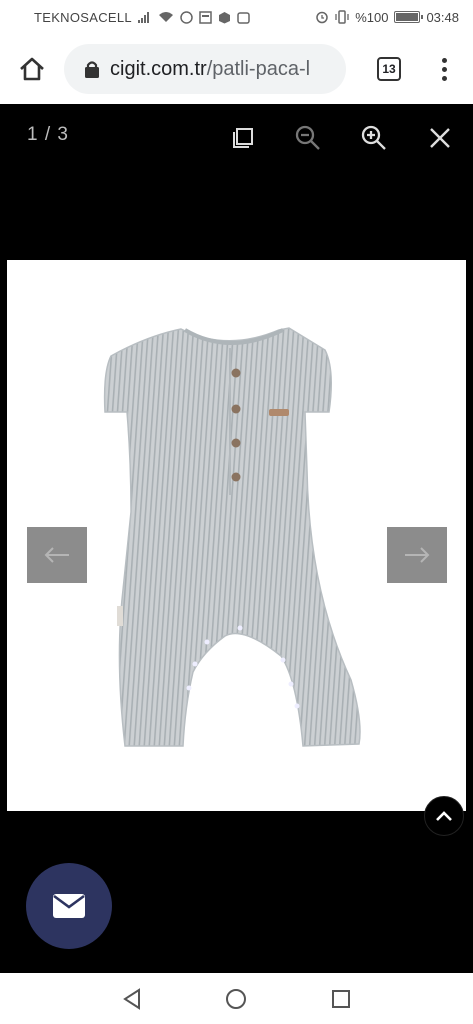  What do you see at coordinates (158, 68) in the screenshot?
I see `url-host: cigit.com.tr` at bounding box center [158, 68].